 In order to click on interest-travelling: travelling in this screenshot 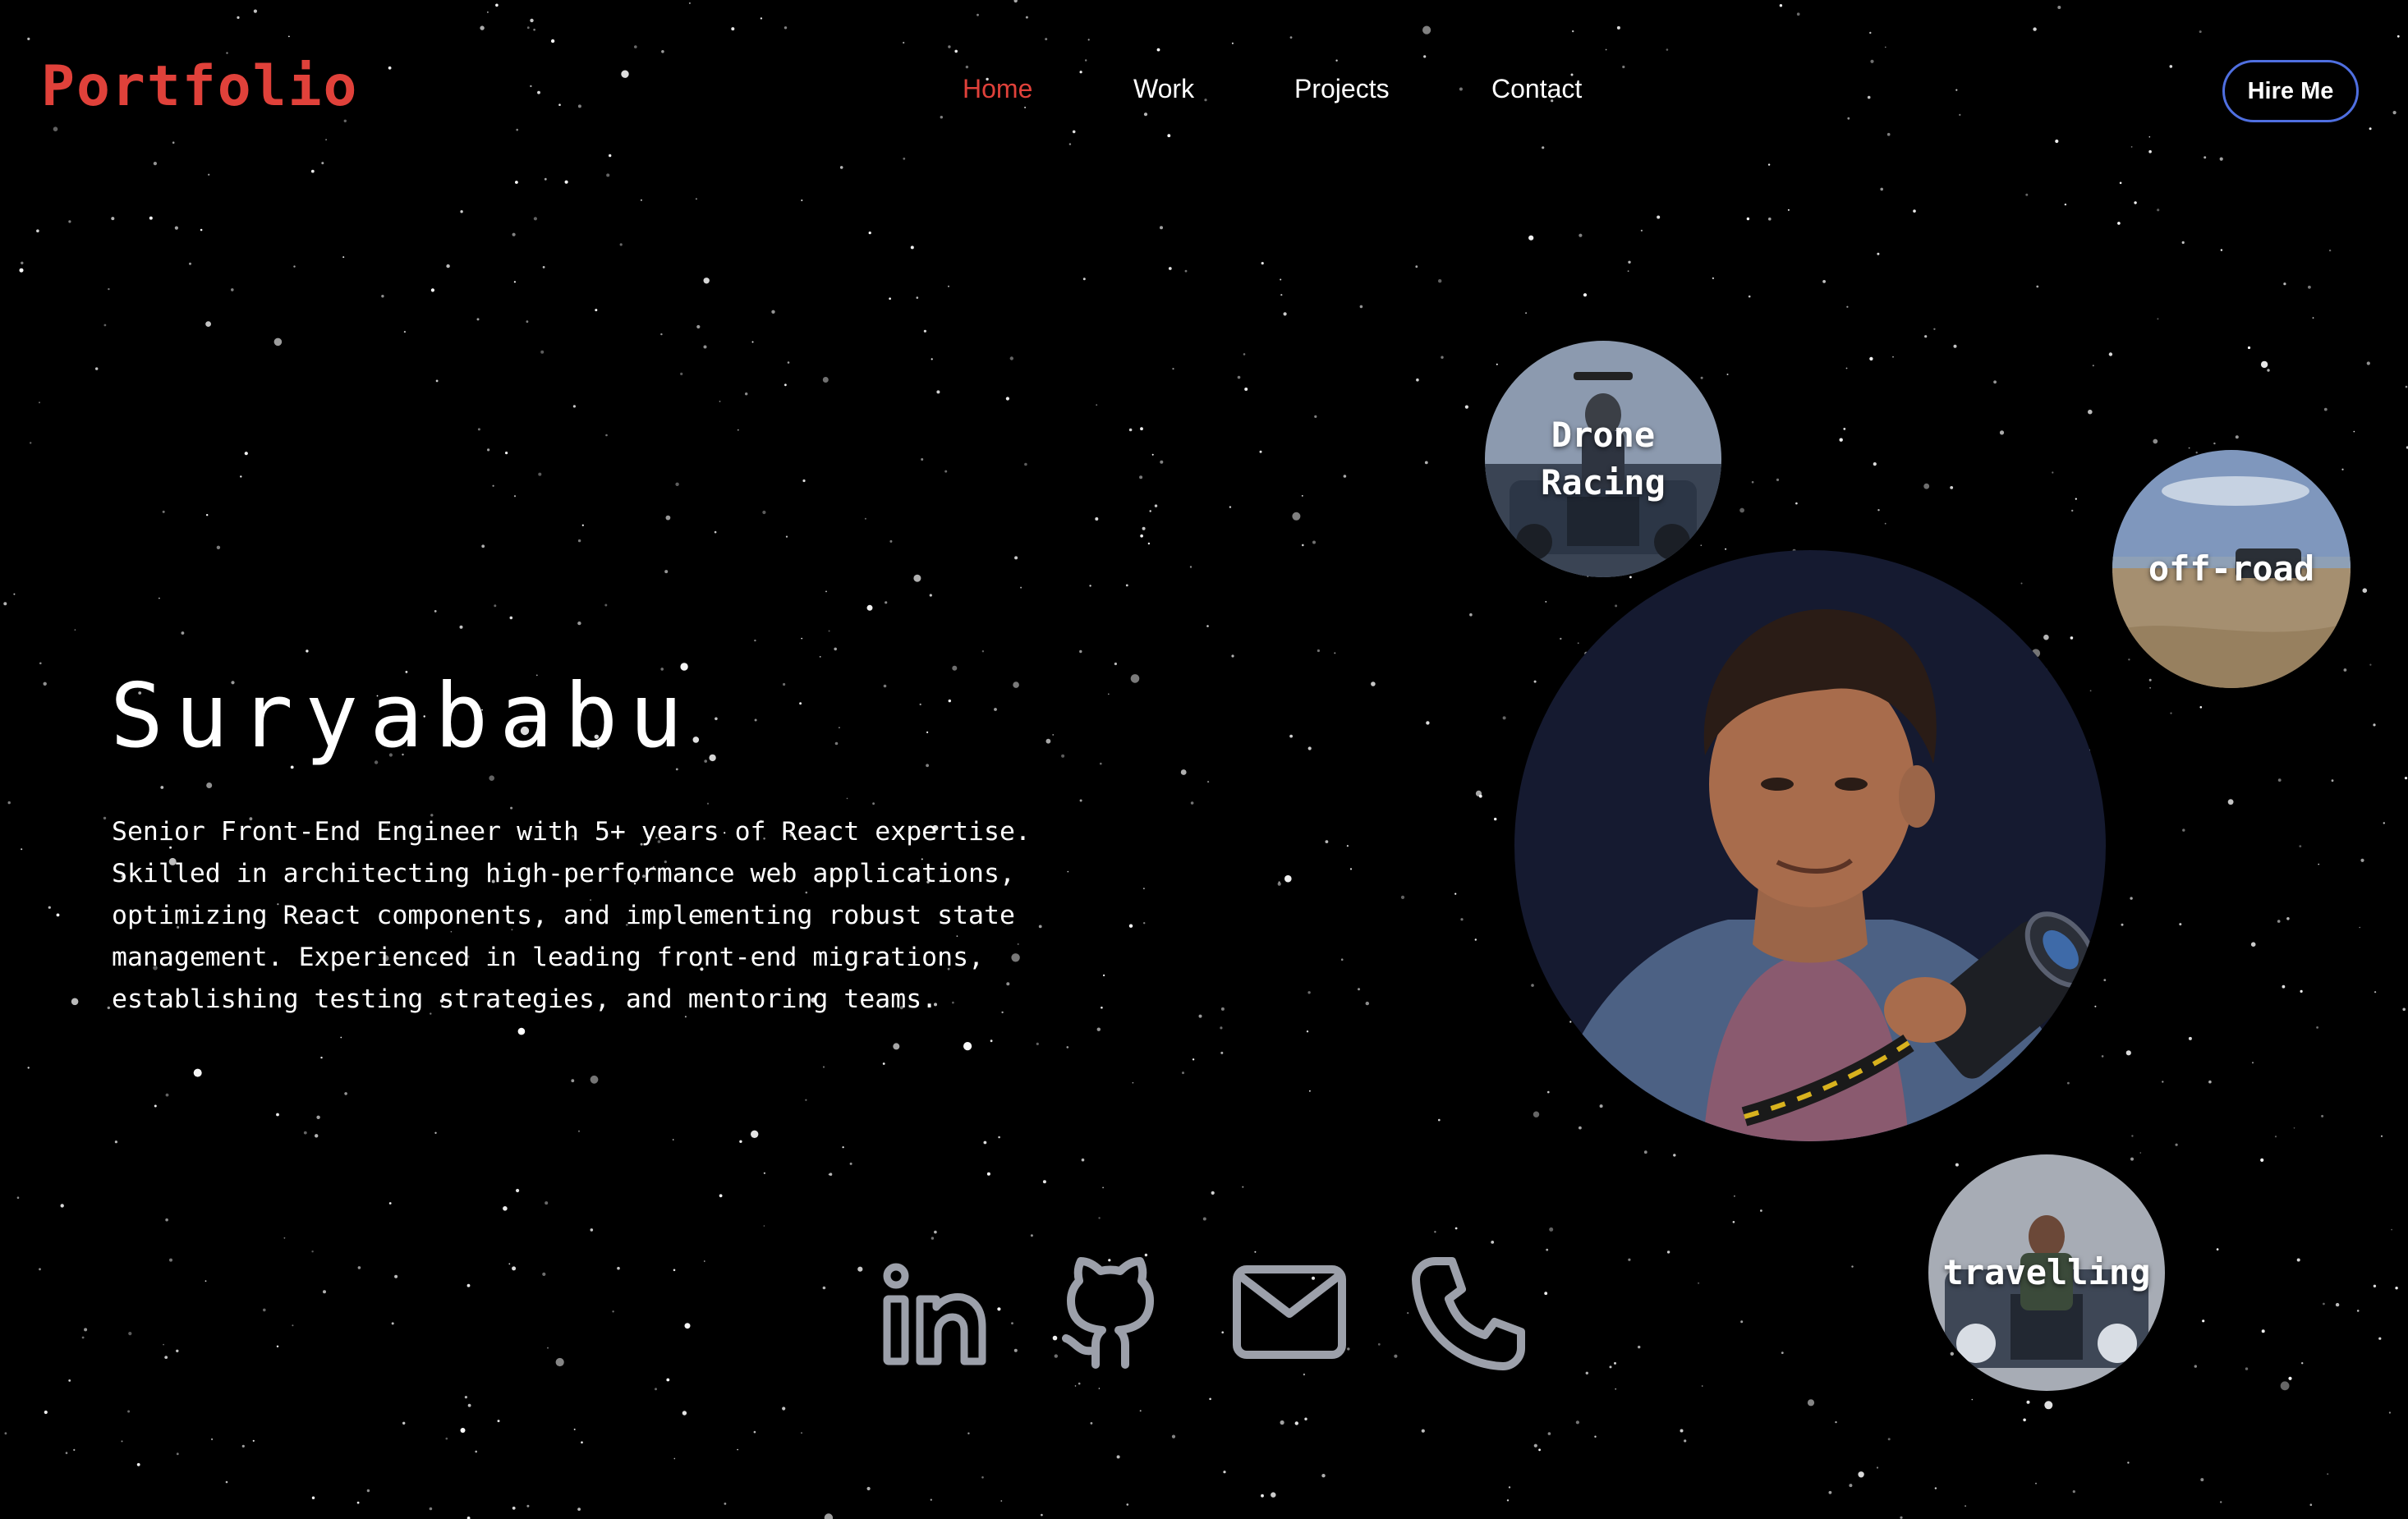, I will do `click(2046, 1273)`.